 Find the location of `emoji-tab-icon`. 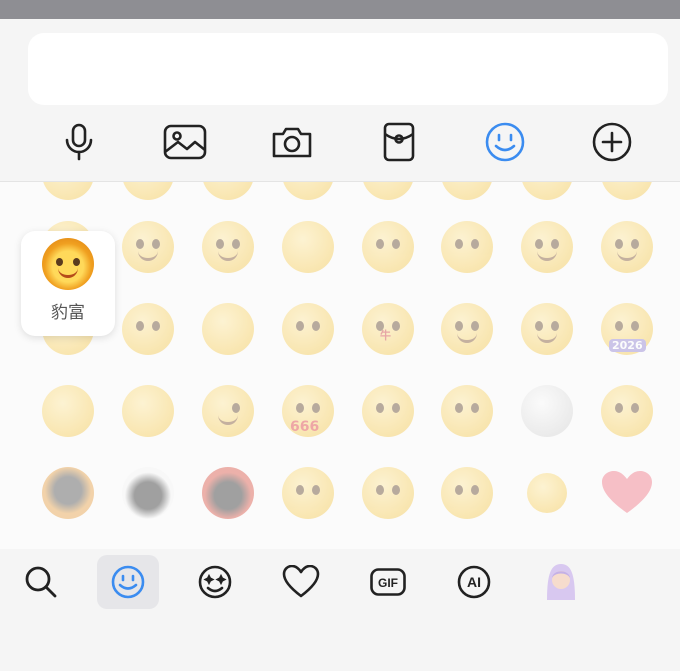

emoji-tab-icon is located at coordinates (128, 582).